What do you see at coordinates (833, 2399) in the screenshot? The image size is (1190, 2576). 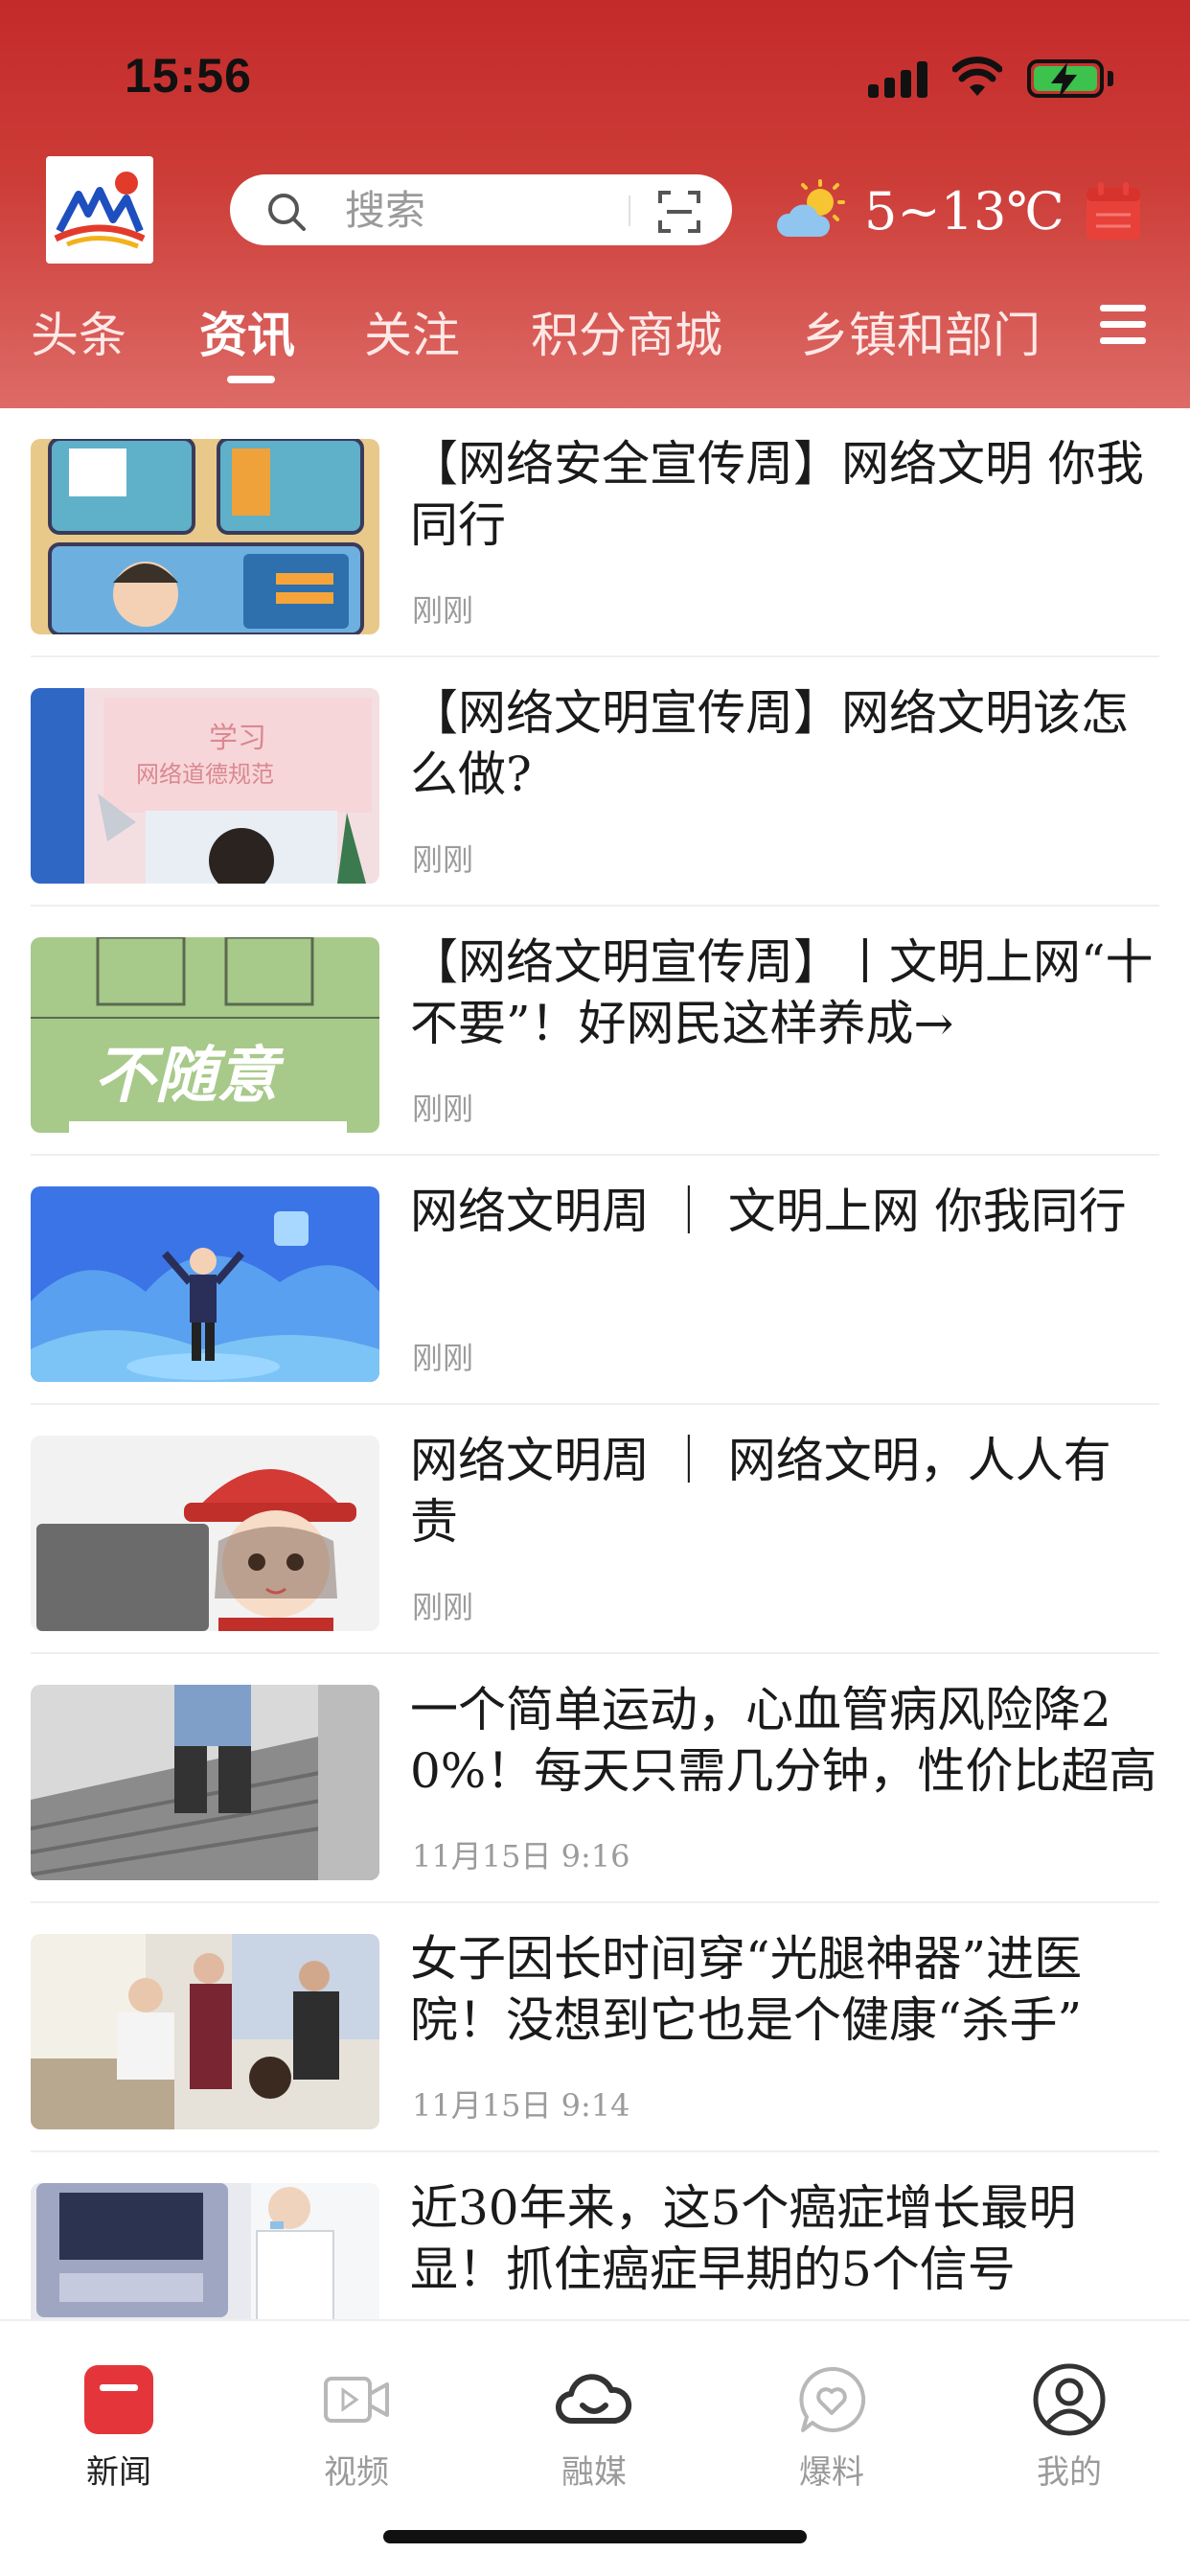 I see `heart-chat-icon` at bounding box center [833, 2399].